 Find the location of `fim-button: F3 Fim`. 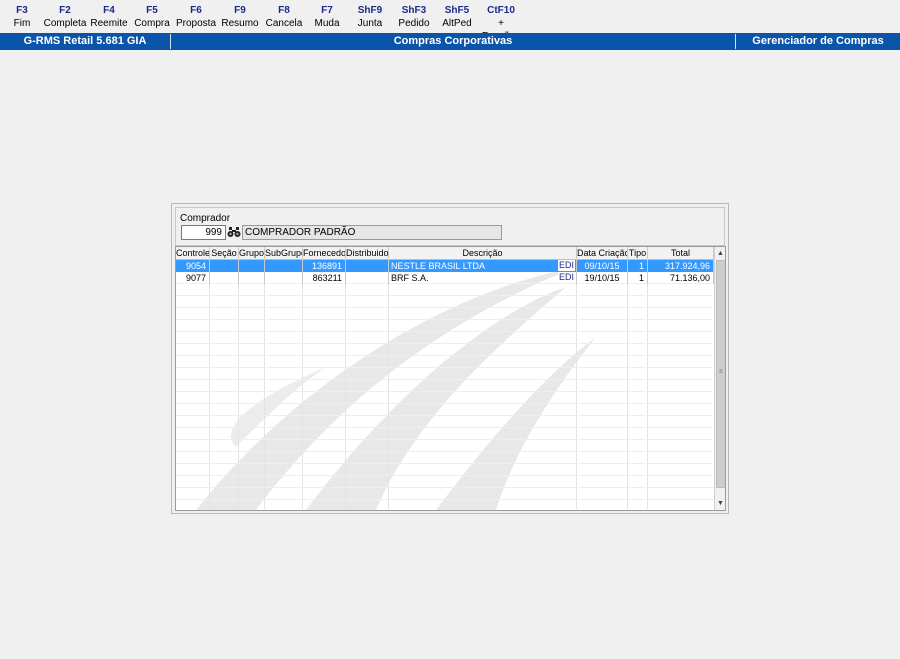

fim-button: F3 Fim is located at coordinates (22, 17).